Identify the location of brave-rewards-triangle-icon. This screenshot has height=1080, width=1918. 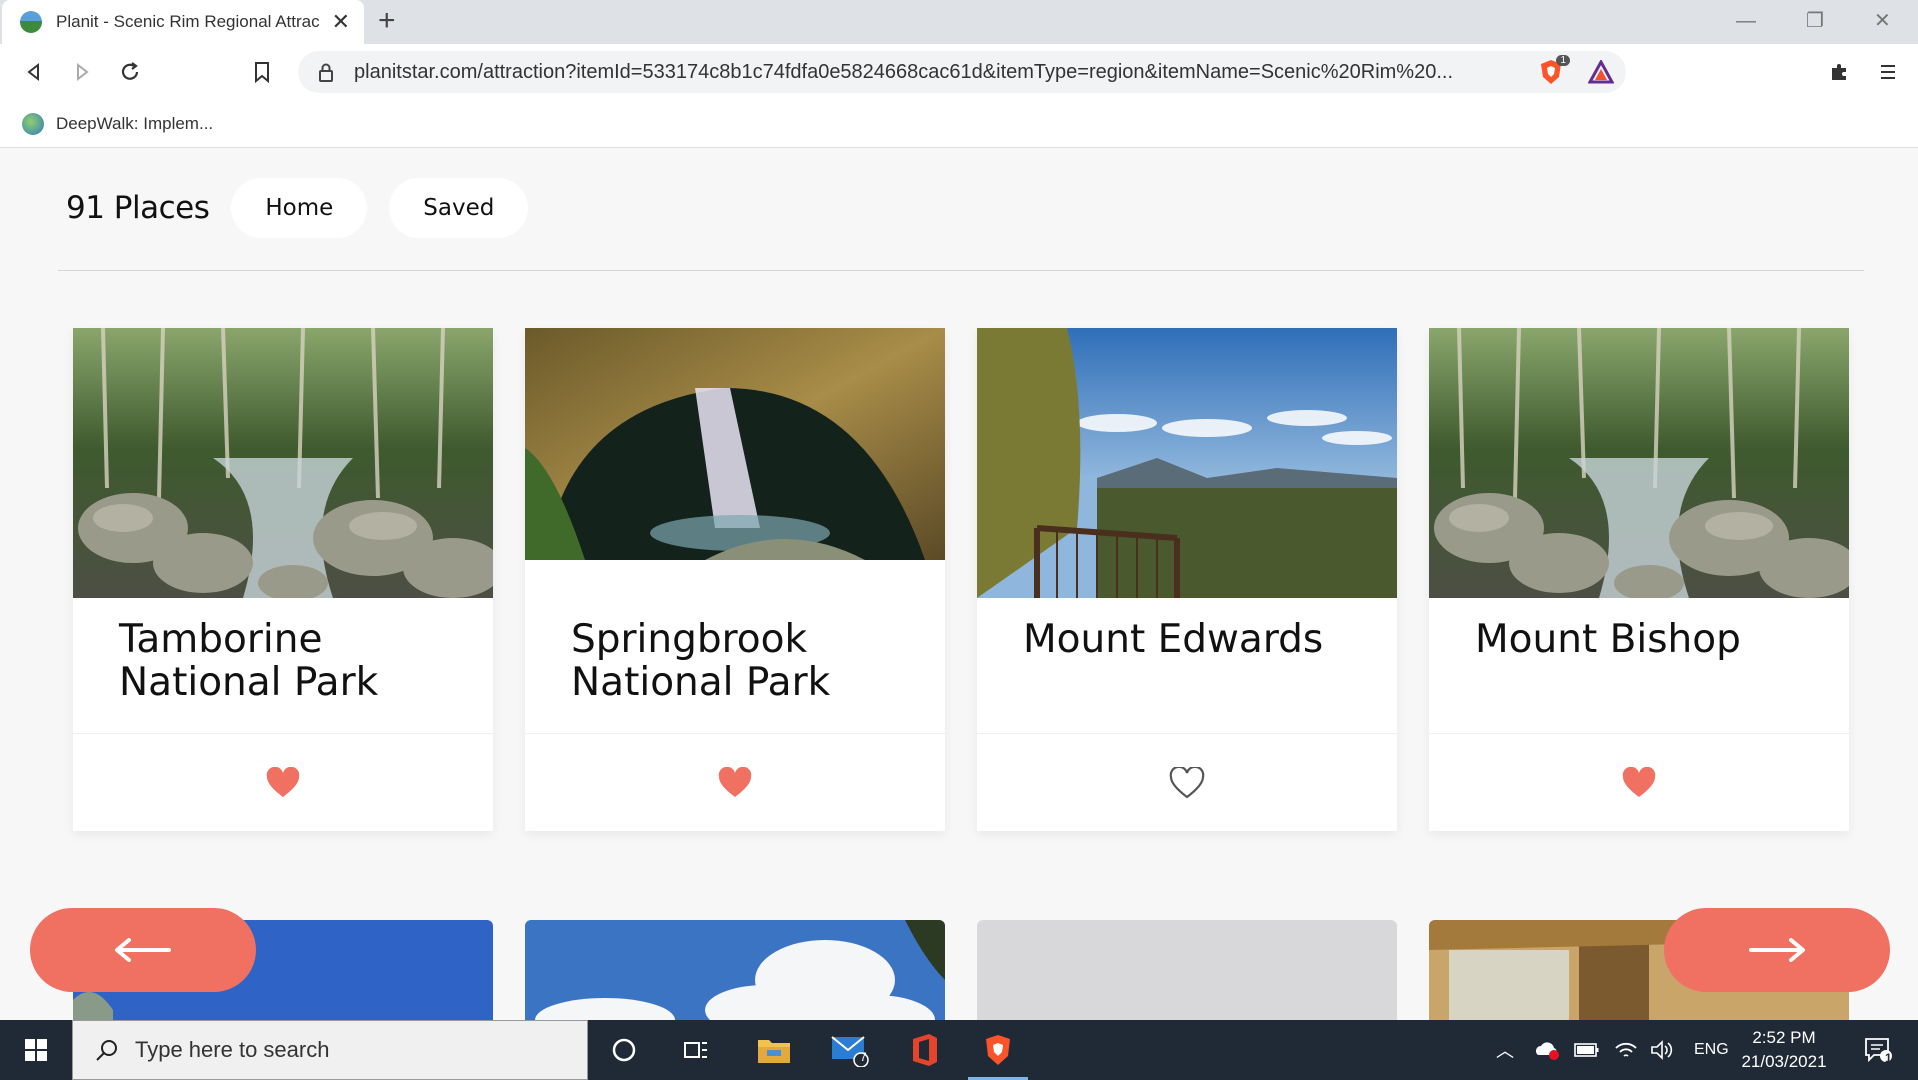
(1601, 72).